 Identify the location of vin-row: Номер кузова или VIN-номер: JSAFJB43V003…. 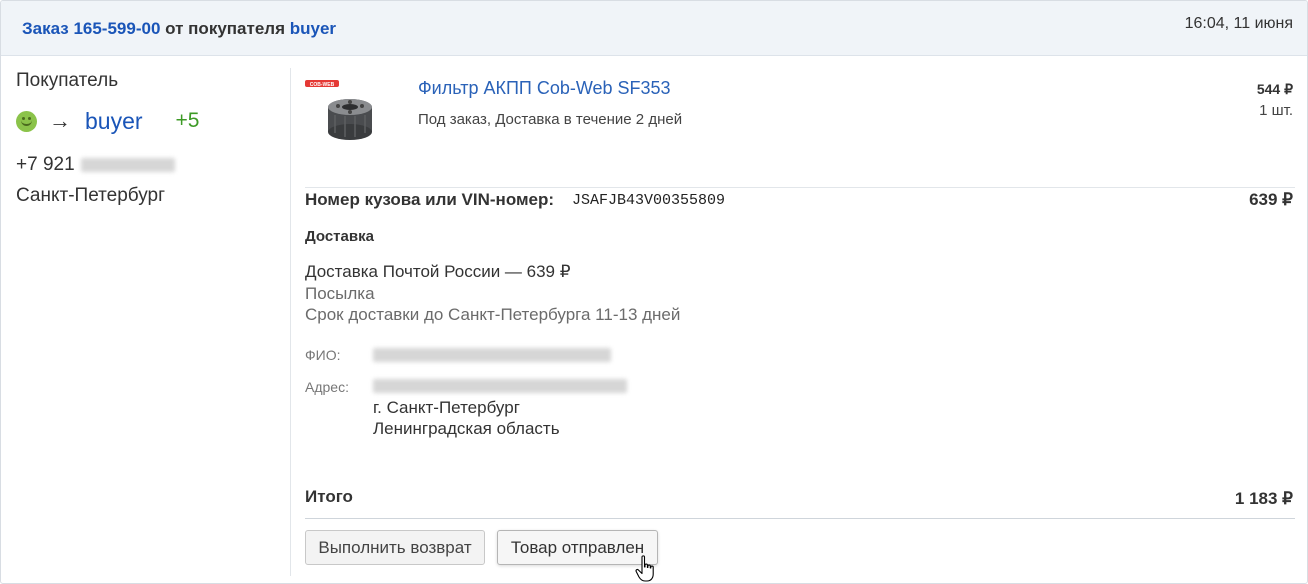
(800, 200).